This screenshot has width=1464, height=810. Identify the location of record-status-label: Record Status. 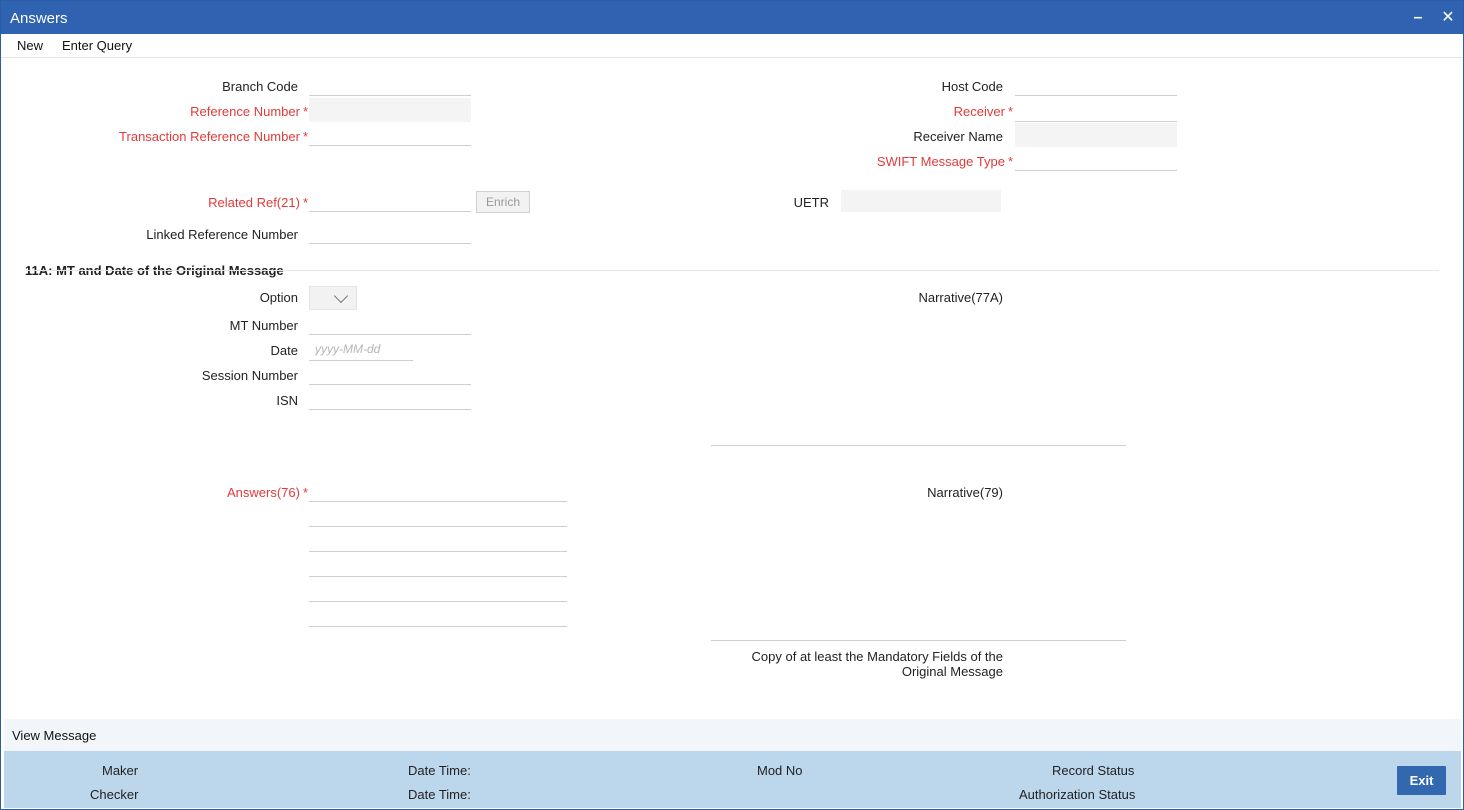
(1093, 770).